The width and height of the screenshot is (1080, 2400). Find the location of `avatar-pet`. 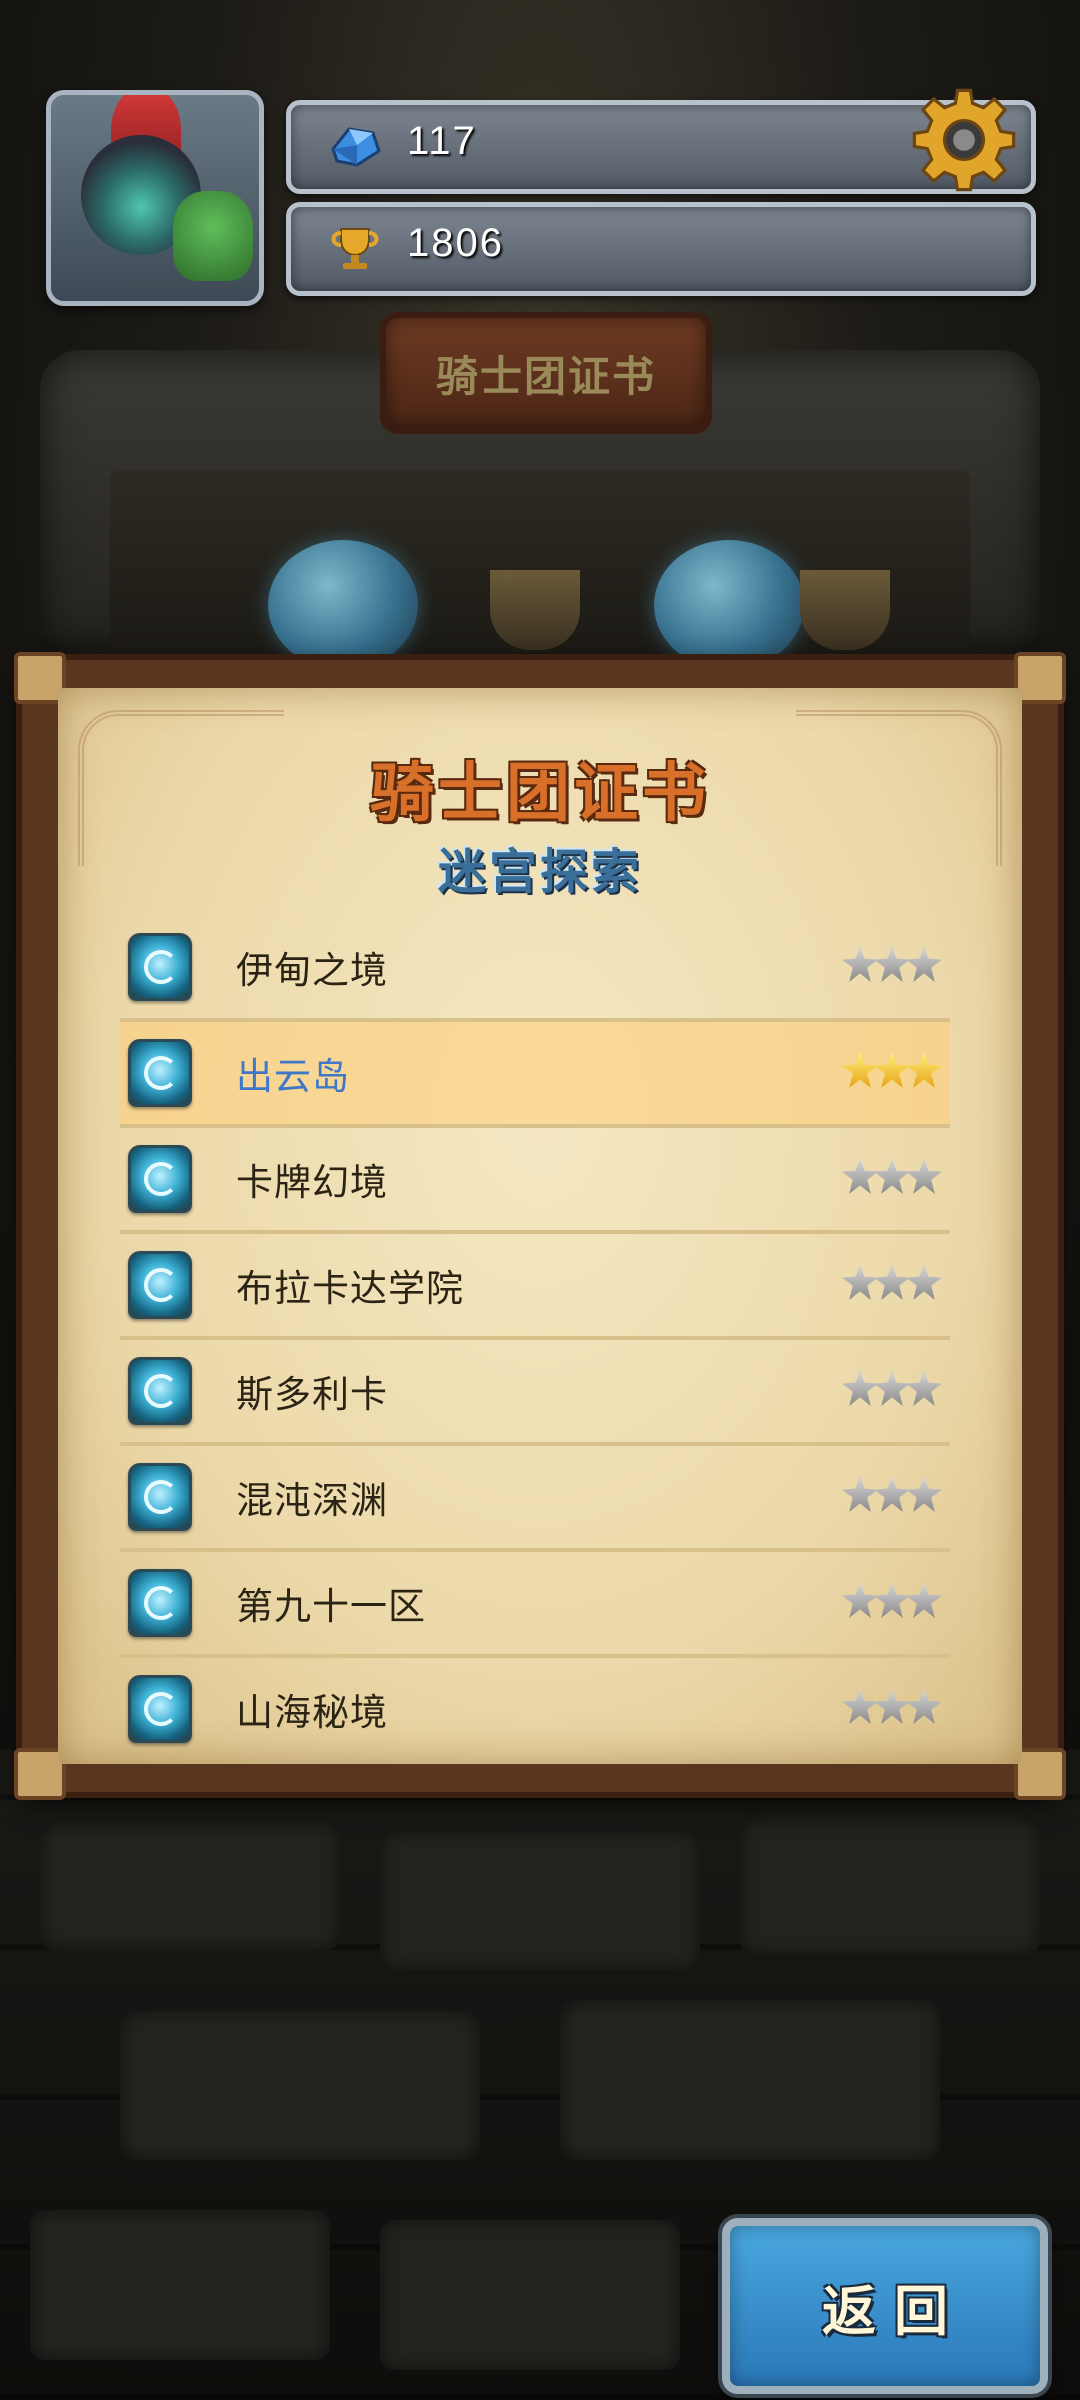

avatar-pet is located at coordinates (213, 236).